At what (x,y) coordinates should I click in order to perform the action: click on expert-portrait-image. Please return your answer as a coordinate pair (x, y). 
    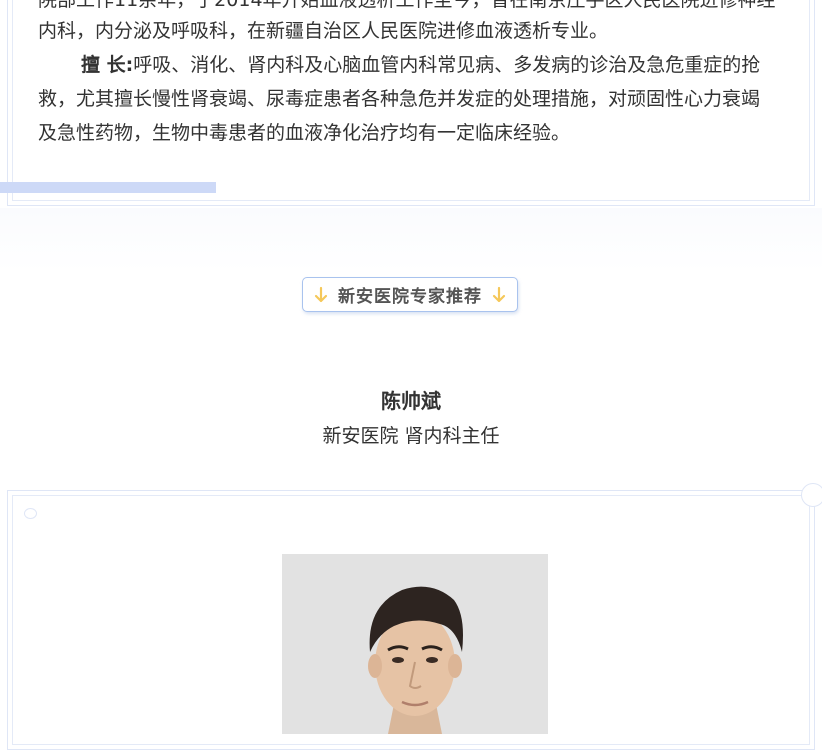
    Looking at the image, I should click on (415, 644).